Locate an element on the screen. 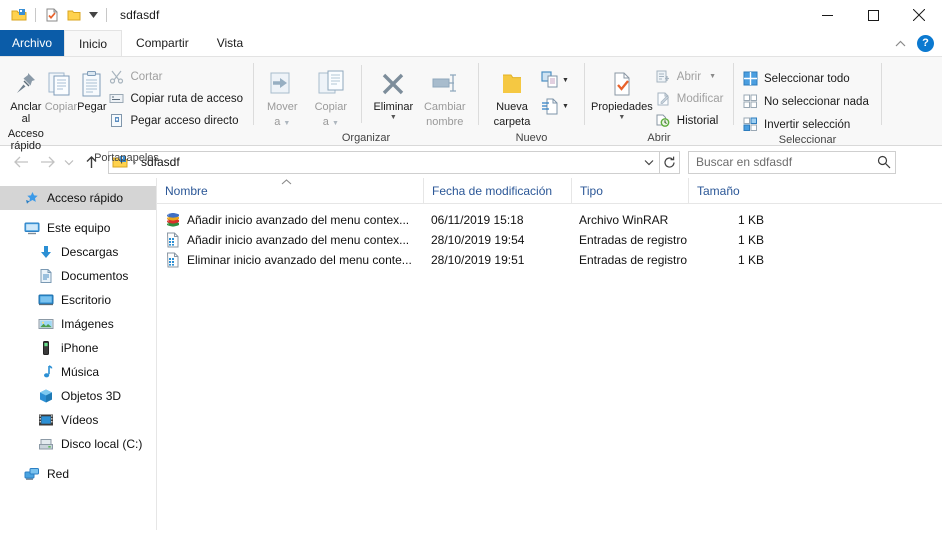  pin-to-quick-access-button: Anclar al Acceso rápido is located at coordinates (26, 107).